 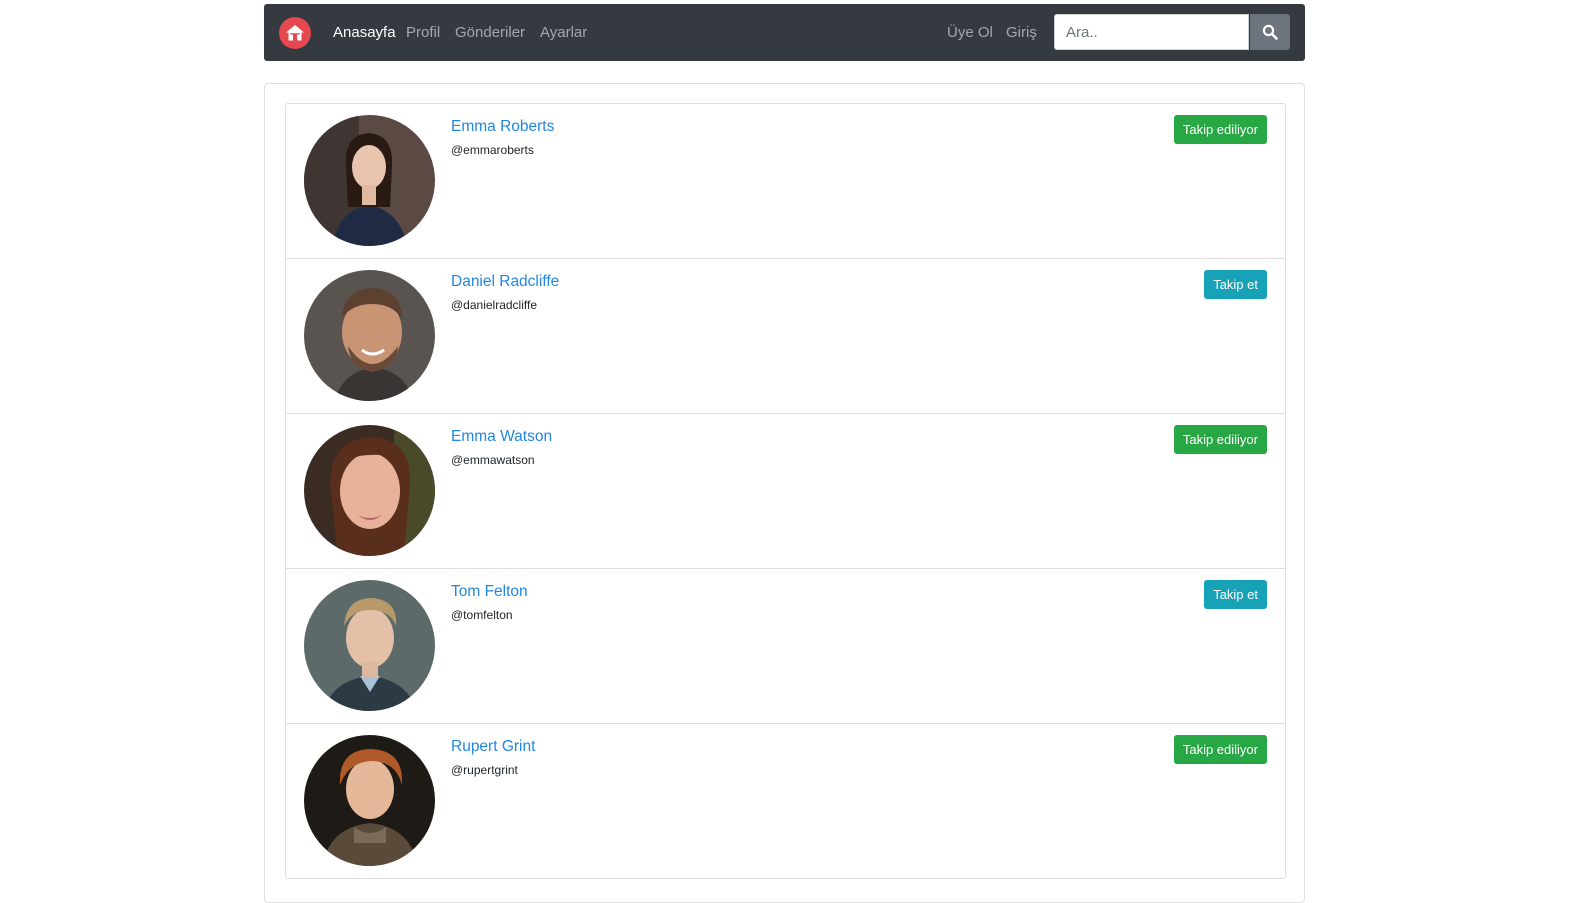 I want to click on user-handle: @emmaroberts, so click(x=492, y=150).